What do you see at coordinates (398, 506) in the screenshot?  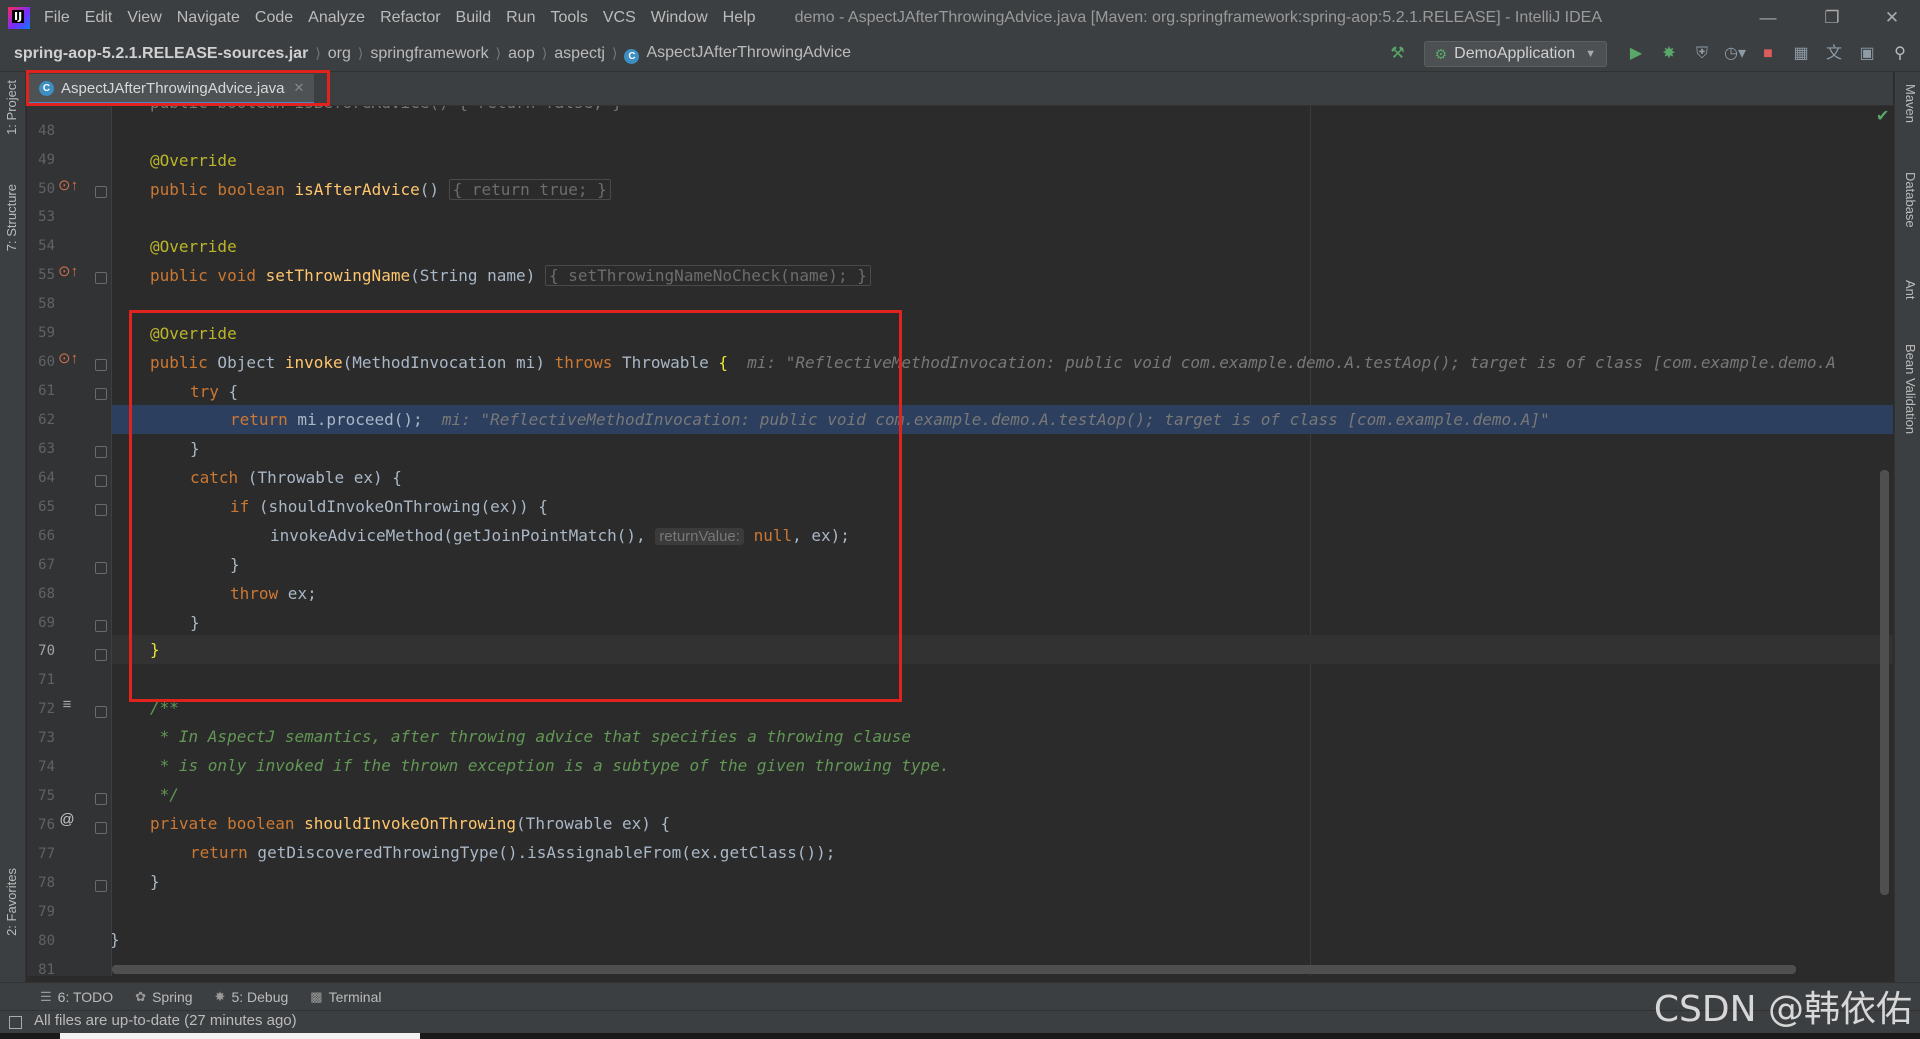 I see `code-token: (shouldInvokeOnThrowing(ex)) {` at bounding box center [398, 506].